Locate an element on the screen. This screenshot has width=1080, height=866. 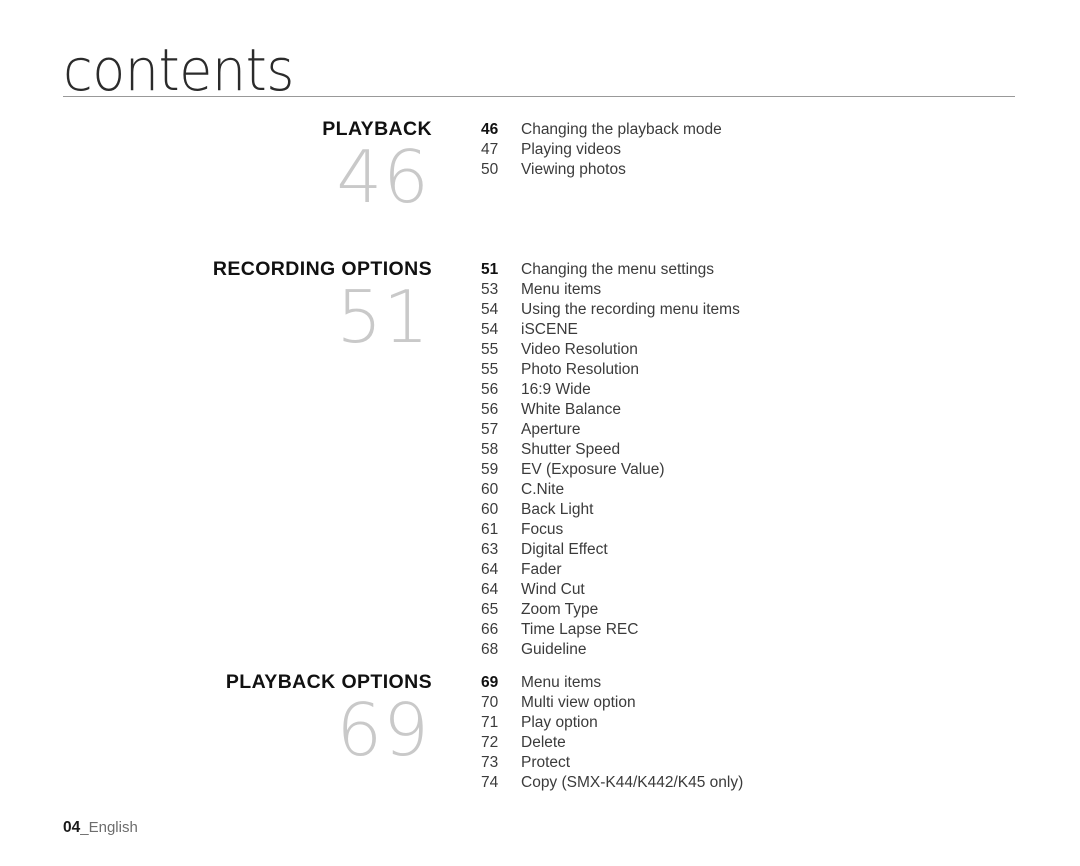
toc-entry: 47 Playing videos is located at coordinates (780, 150).